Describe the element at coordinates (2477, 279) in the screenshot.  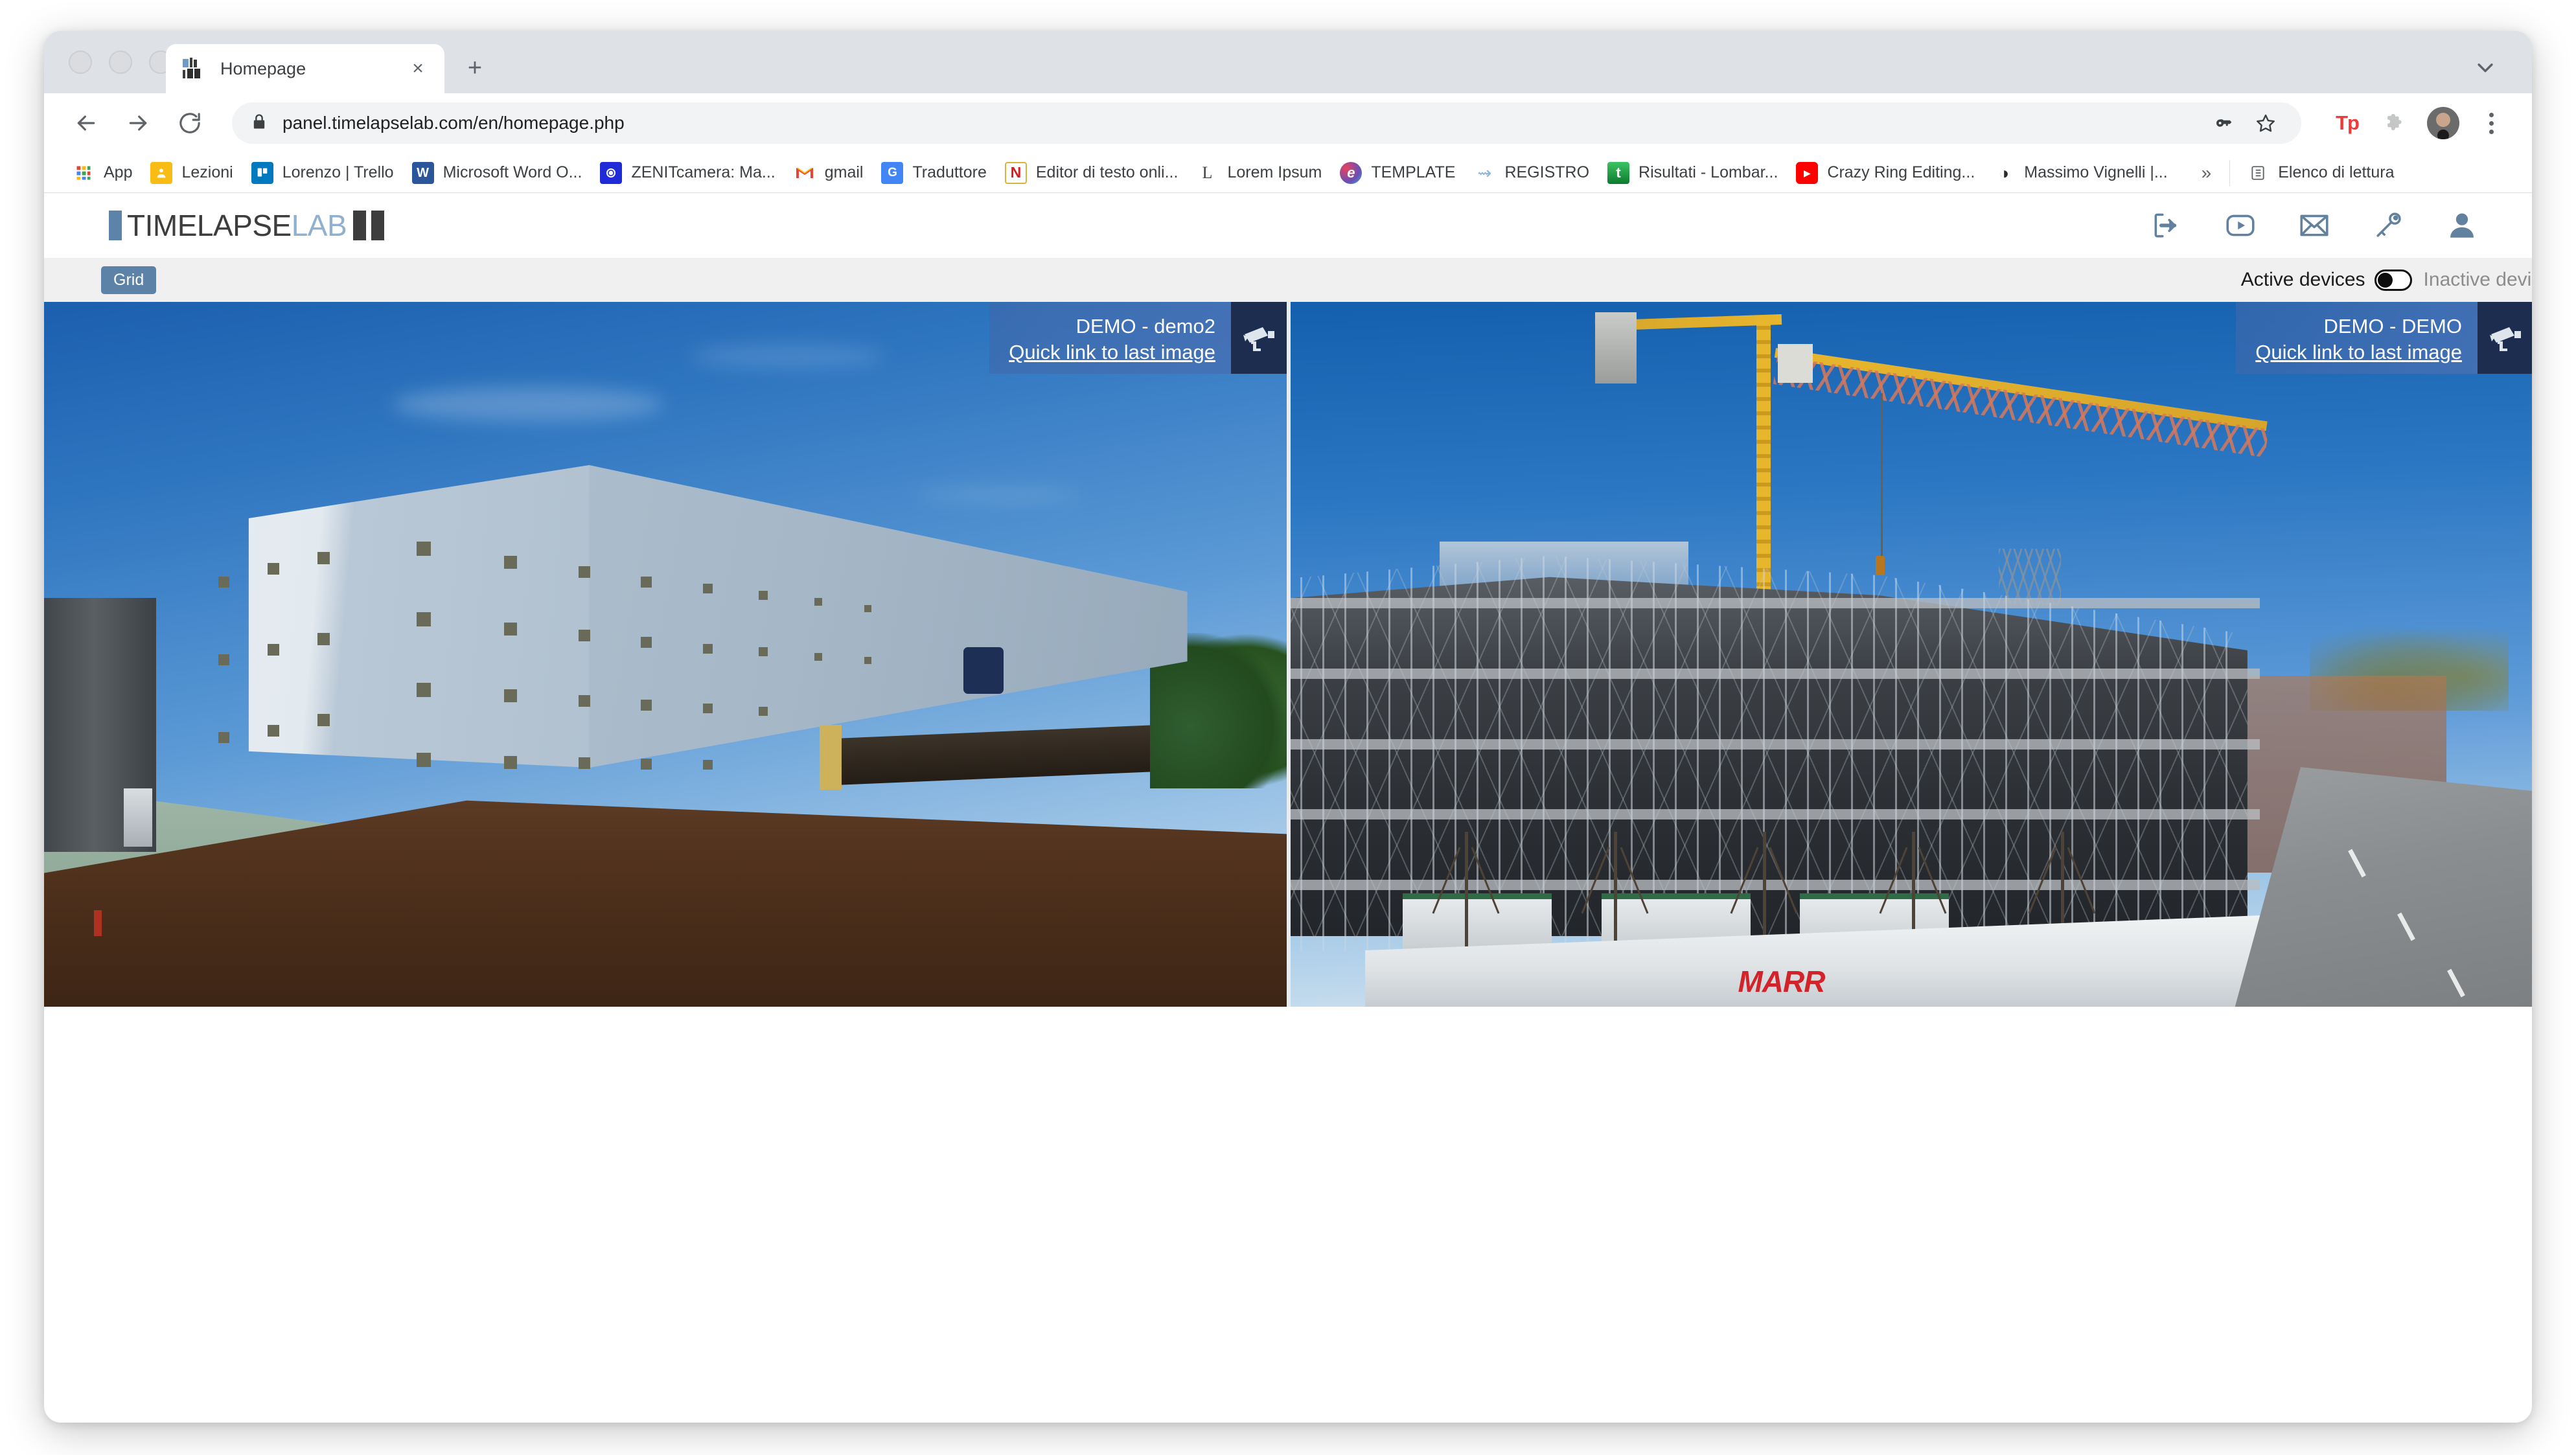
I see `inactive-devices-label: Inactive devices` at that location.